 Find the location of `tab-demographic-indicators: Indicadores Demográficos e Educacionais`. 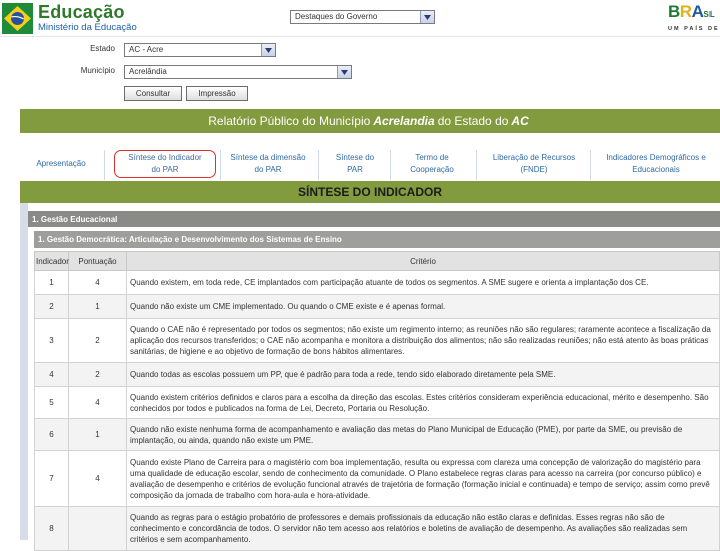

tab-demographic-indicators: Indicadores Demográficos e Educacionais is located at coordinates (656, 164).